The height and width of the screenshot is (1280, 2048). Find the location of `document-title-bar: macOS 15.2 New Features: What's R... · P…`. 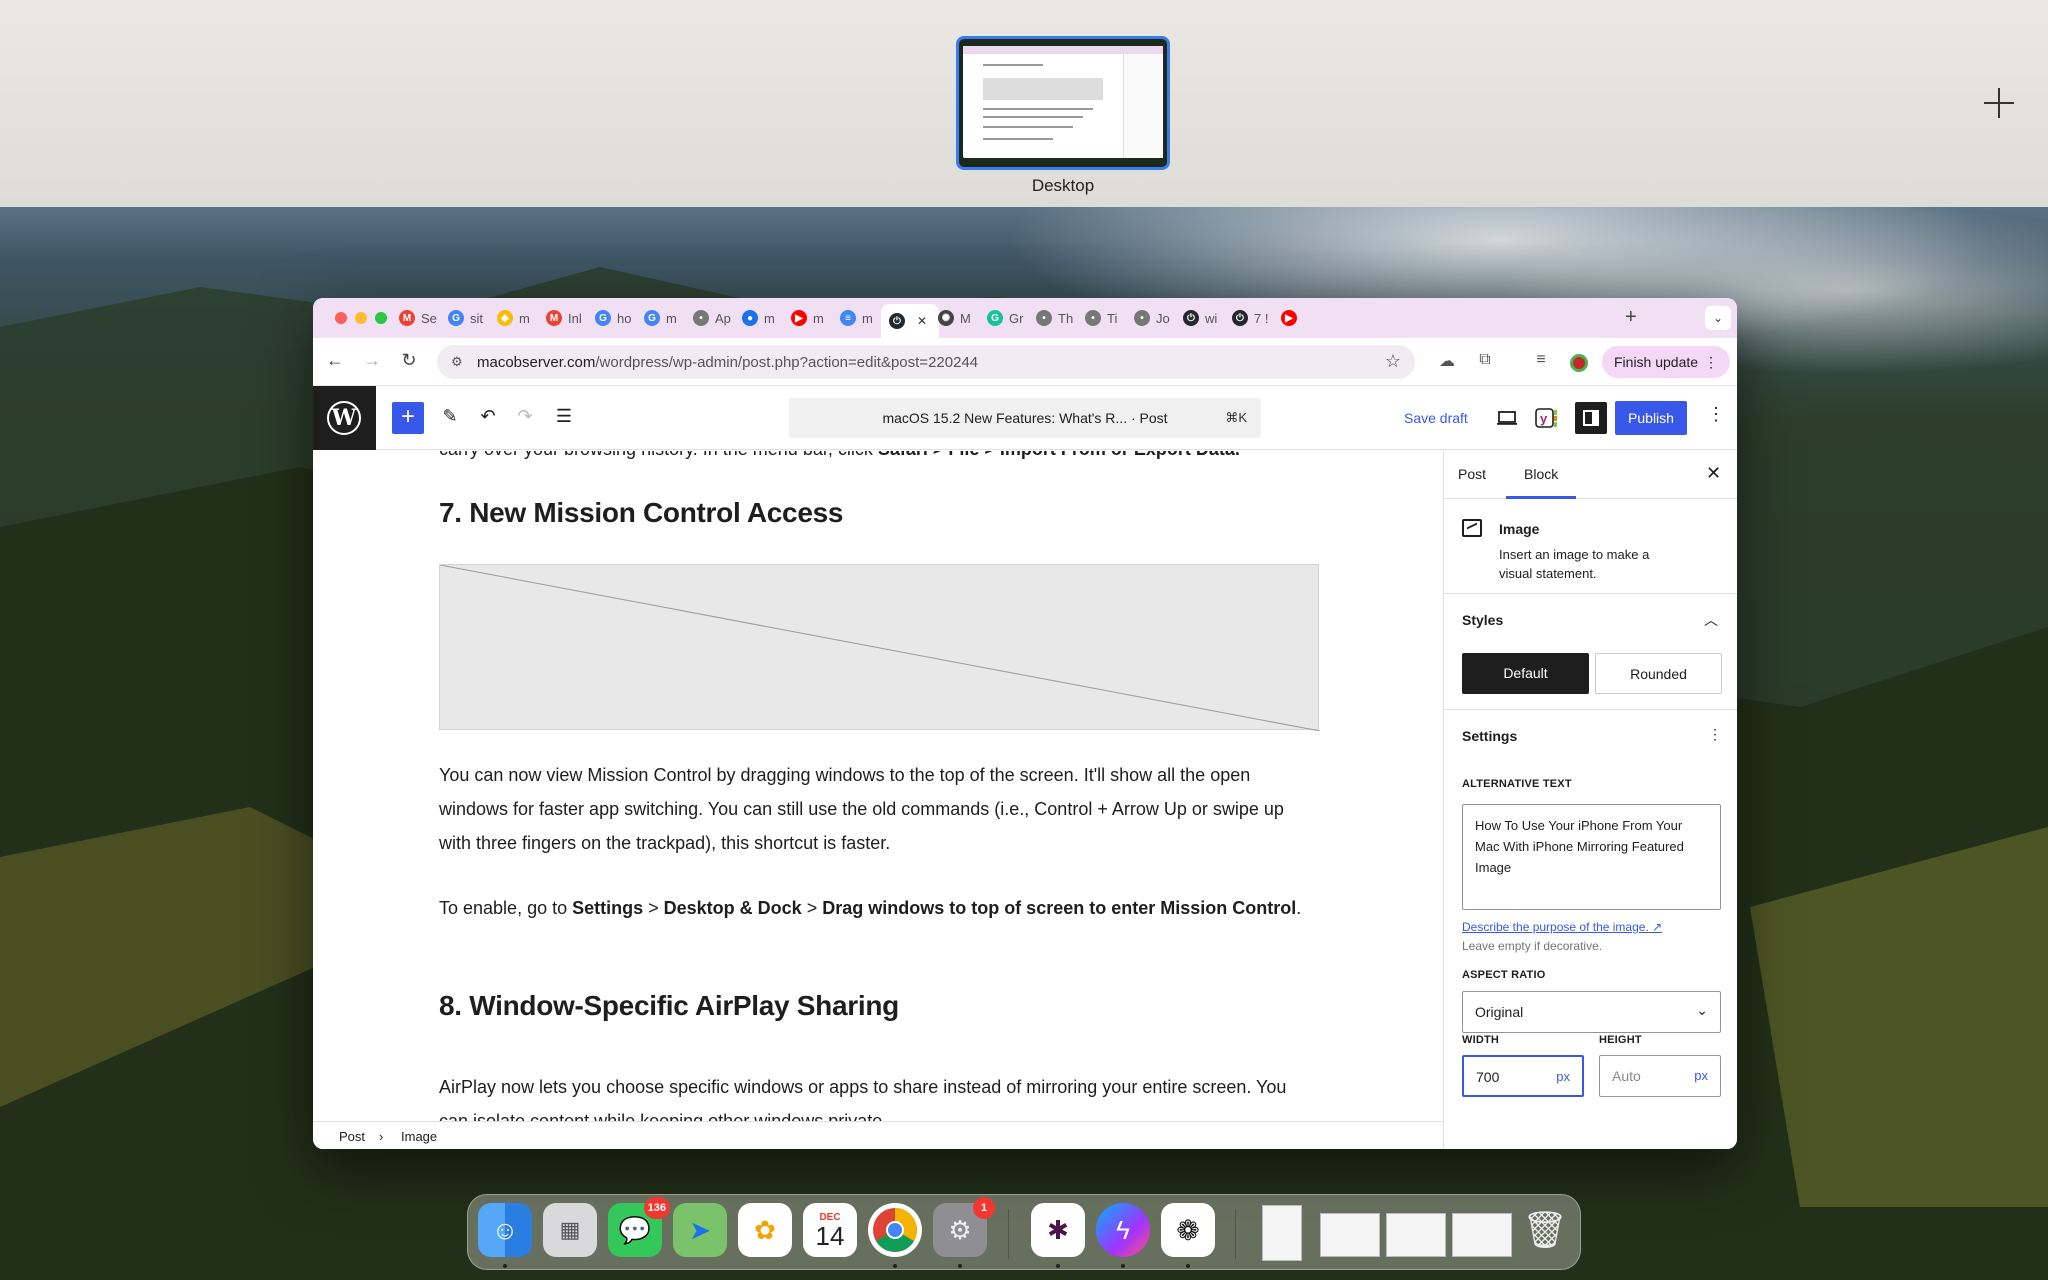

document-title-bar: macOS 15.2 New Features: What's R... · P… is located at coordinates (1025, 418).